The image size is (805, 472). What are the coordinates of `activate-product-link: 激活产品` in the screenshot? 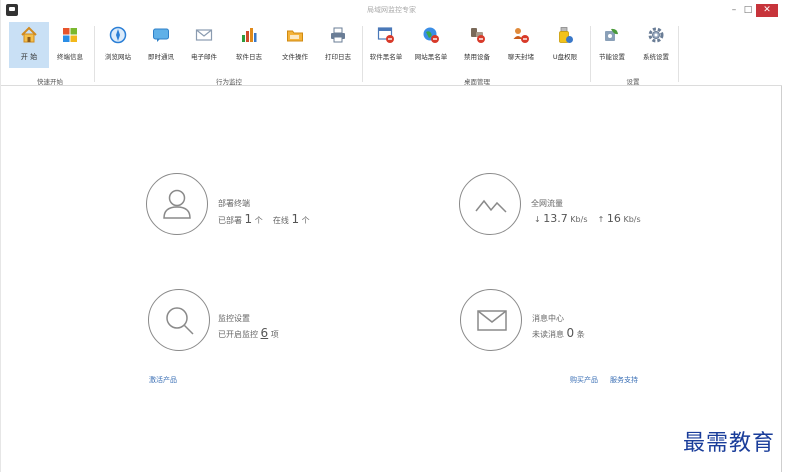 It's located at (163, 380).